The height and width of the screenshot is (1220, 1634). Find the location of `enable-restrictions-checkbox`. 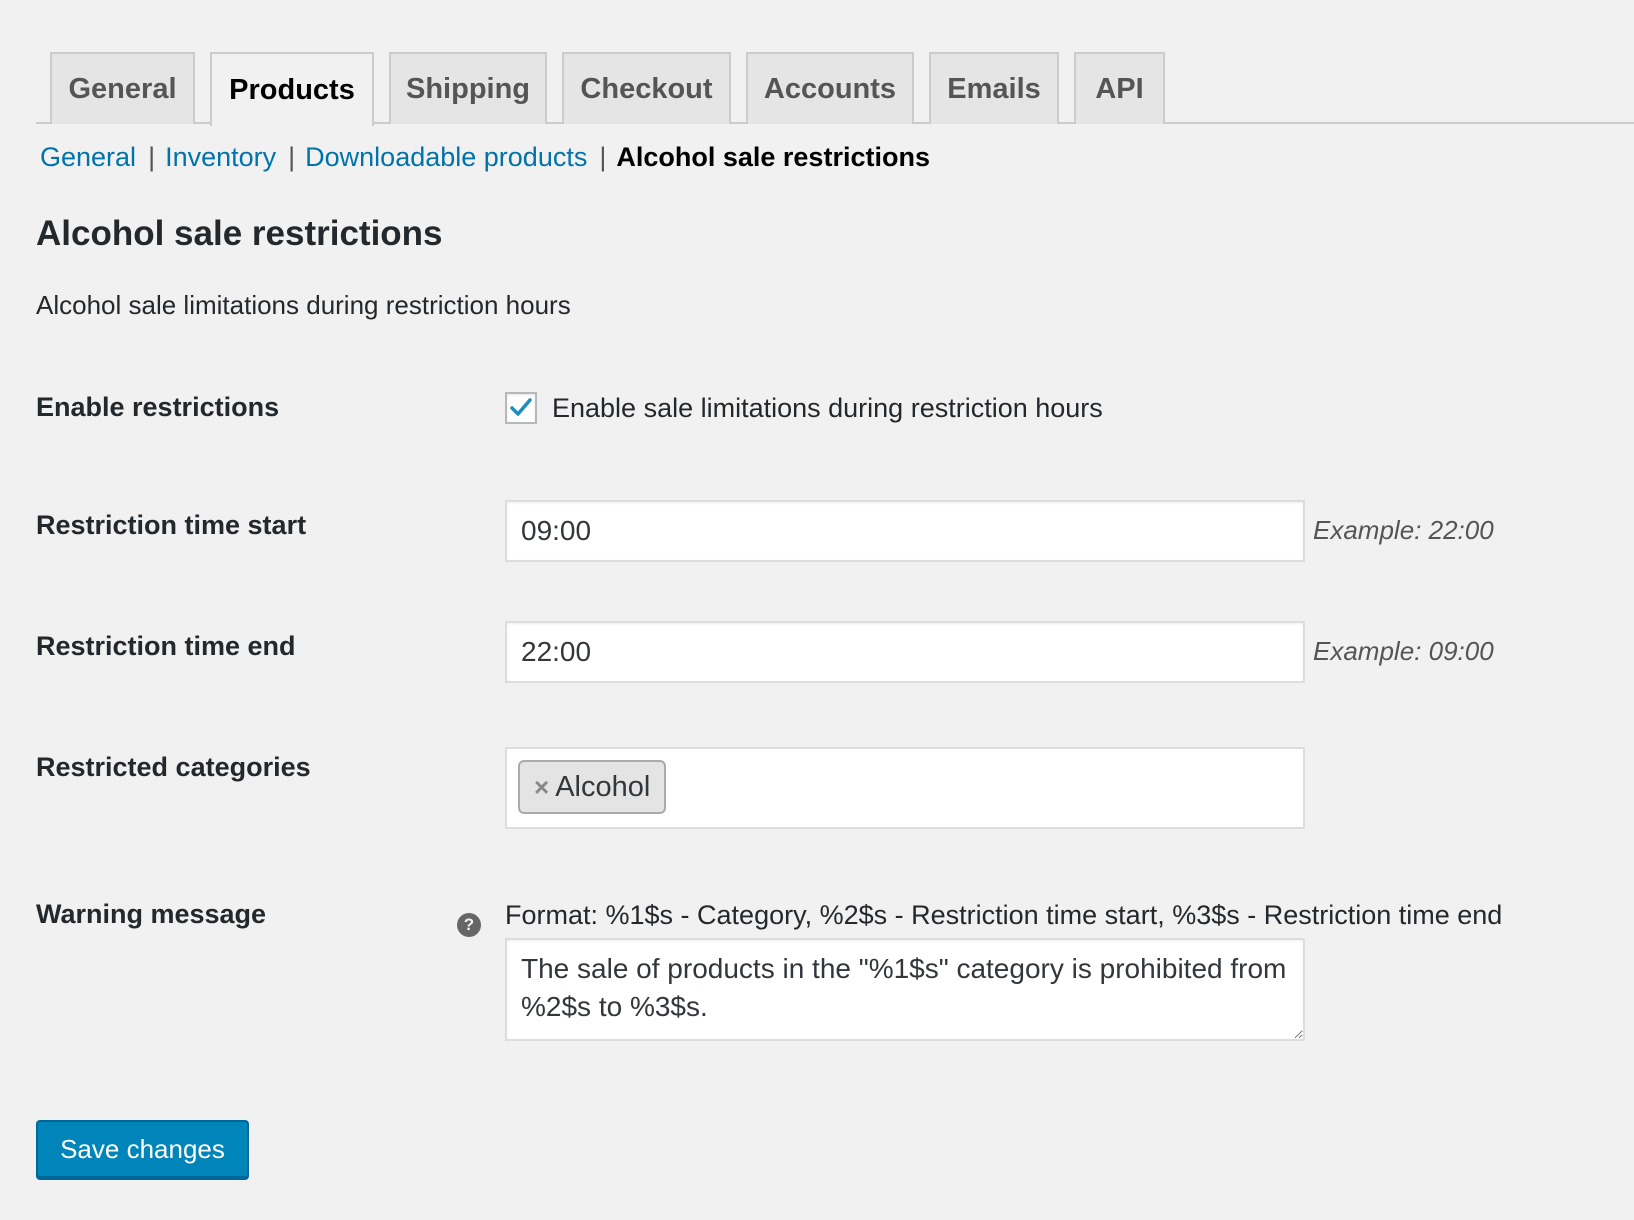

enable-restrictions-checkbox is located at coordinates (521, 408).